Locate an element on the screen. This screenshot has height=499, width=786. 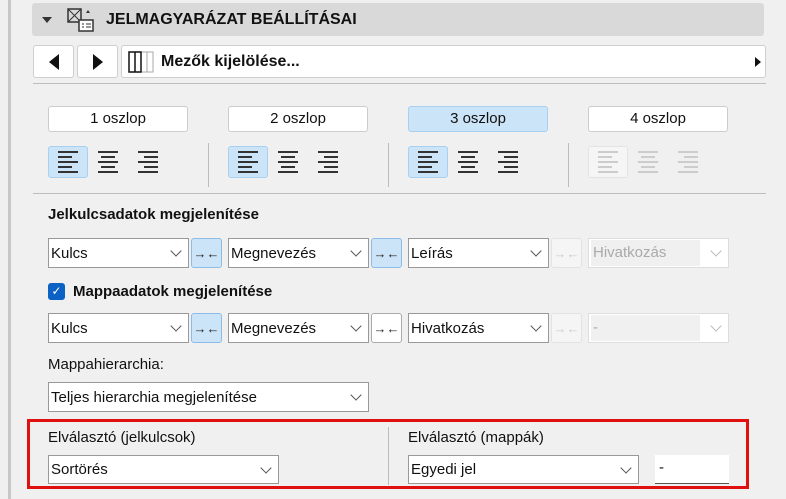
column-2-alignment is located at coordinates (288, 162).